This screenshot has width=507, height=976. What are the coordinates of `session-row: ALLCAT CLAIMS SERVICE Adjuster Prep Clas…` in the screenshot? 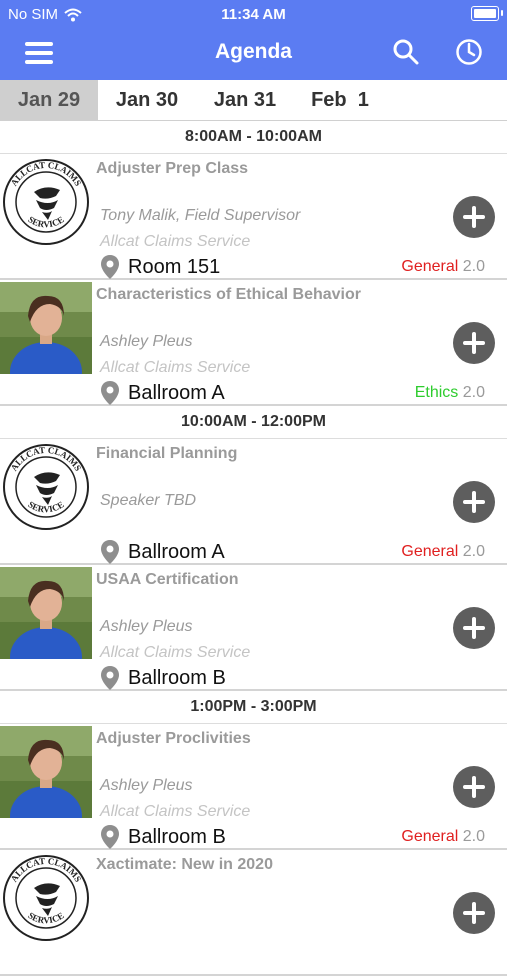 It's located at (253, 217).